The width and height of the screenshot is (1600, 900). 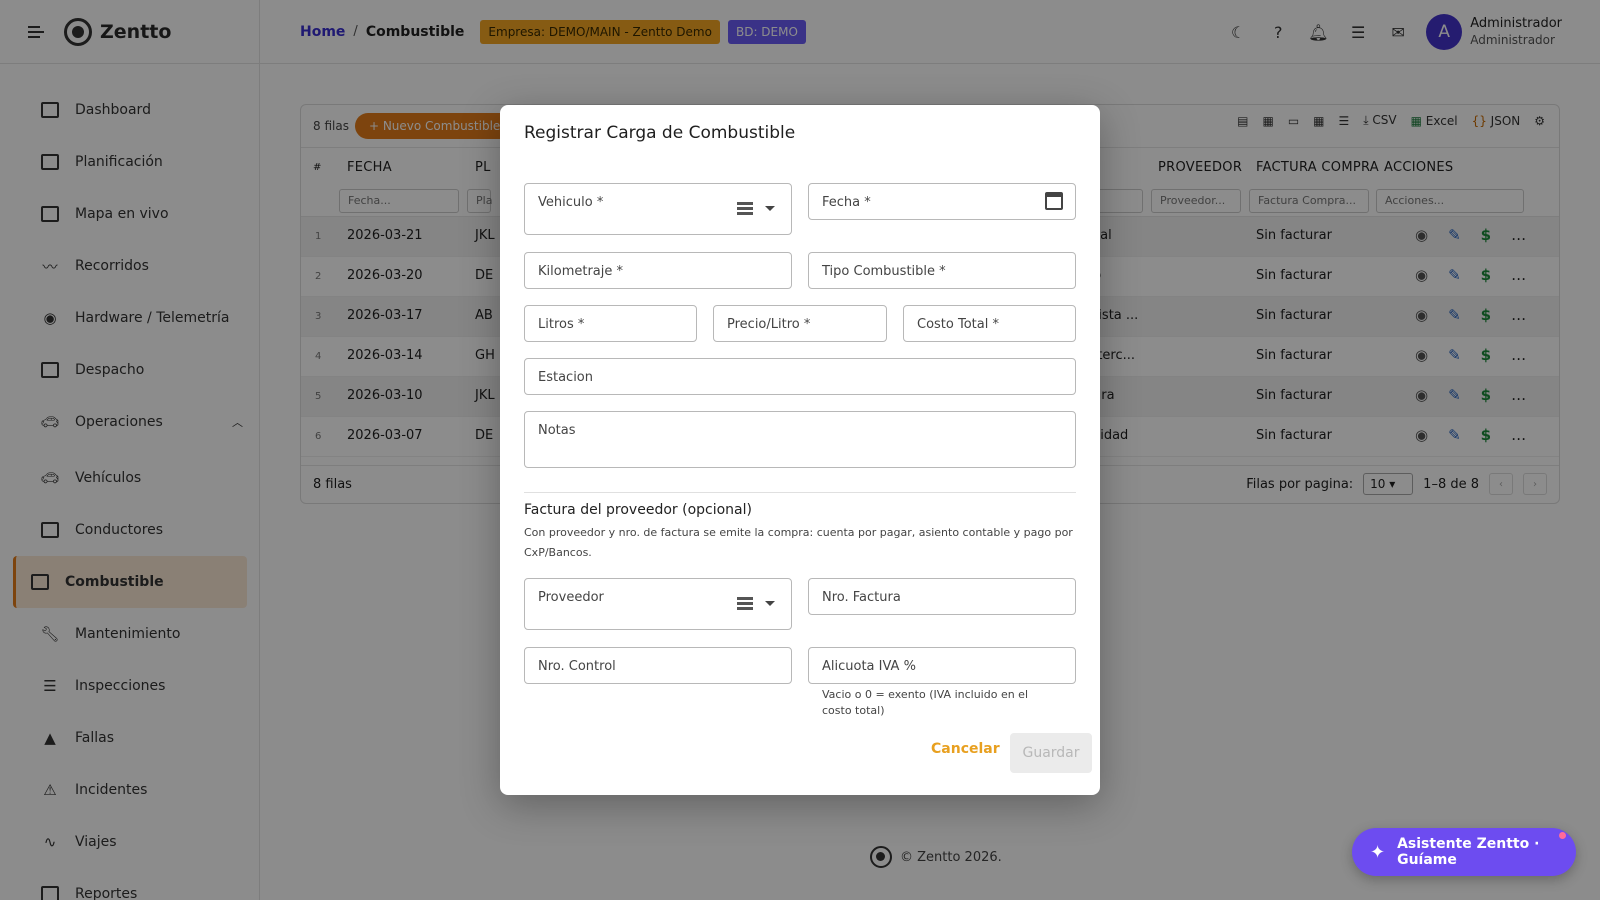 I want to click on fecha-label: Fecha *, so click(x=846, y=202).